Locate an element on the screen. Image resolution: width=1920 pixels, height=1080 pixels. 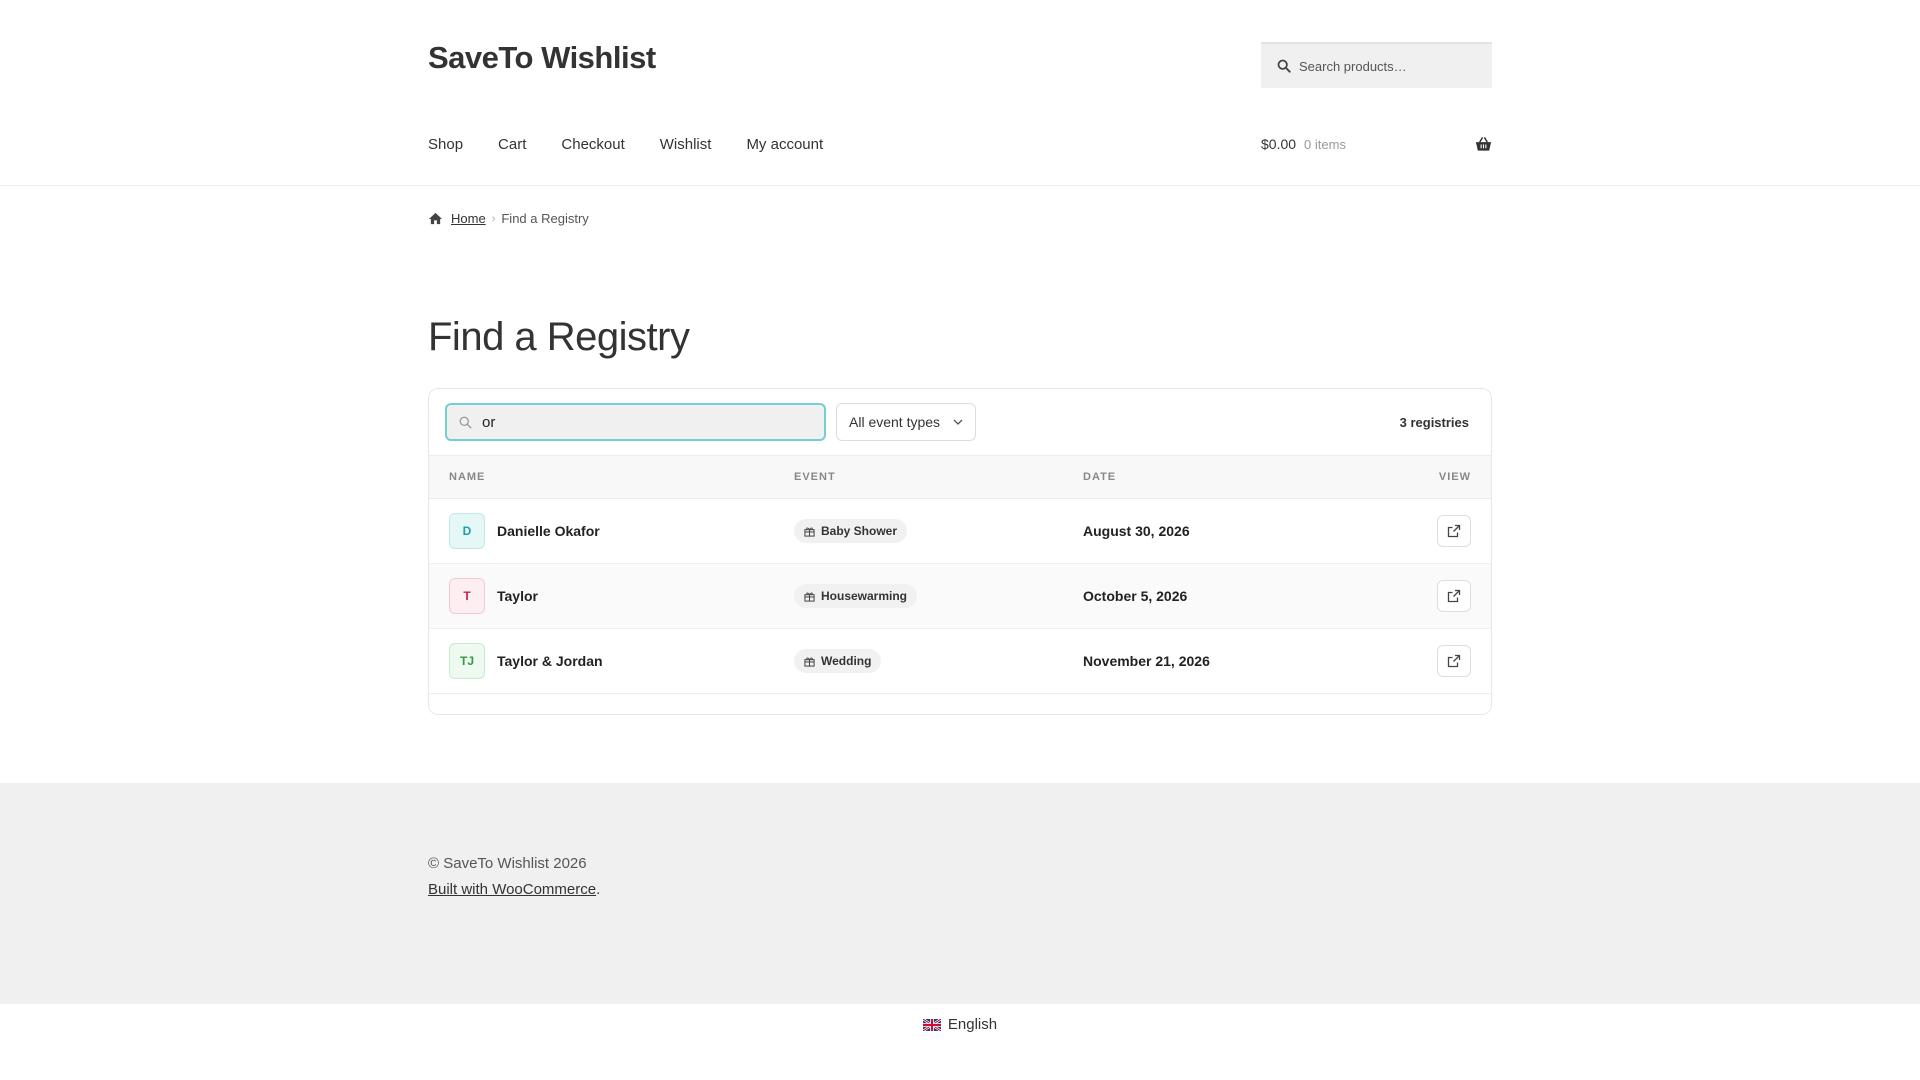
header-search-input is located at coordinates (1389, 66).